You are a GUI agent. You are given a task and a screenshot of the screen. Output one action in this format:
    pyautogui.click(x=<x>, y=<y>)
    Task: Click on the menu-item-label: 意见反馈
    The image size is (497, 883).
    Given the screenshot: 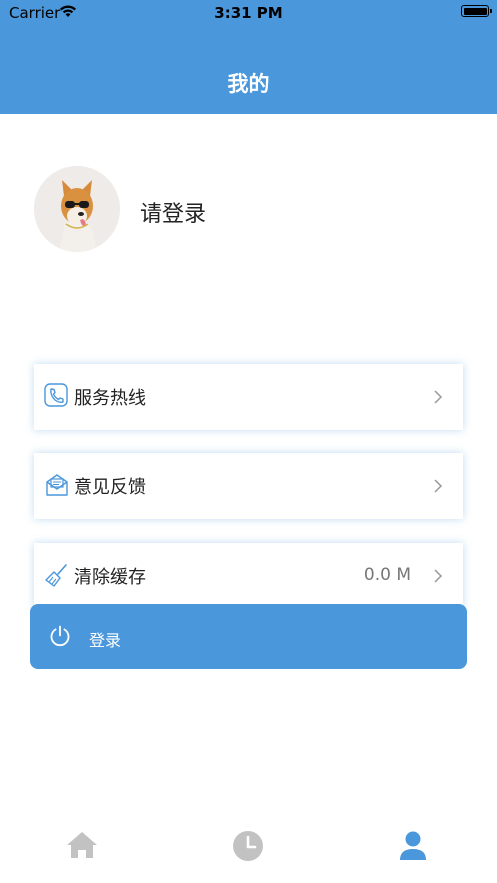 What is the action you would take?
    pyautogui.click(x=110, y=487)
    